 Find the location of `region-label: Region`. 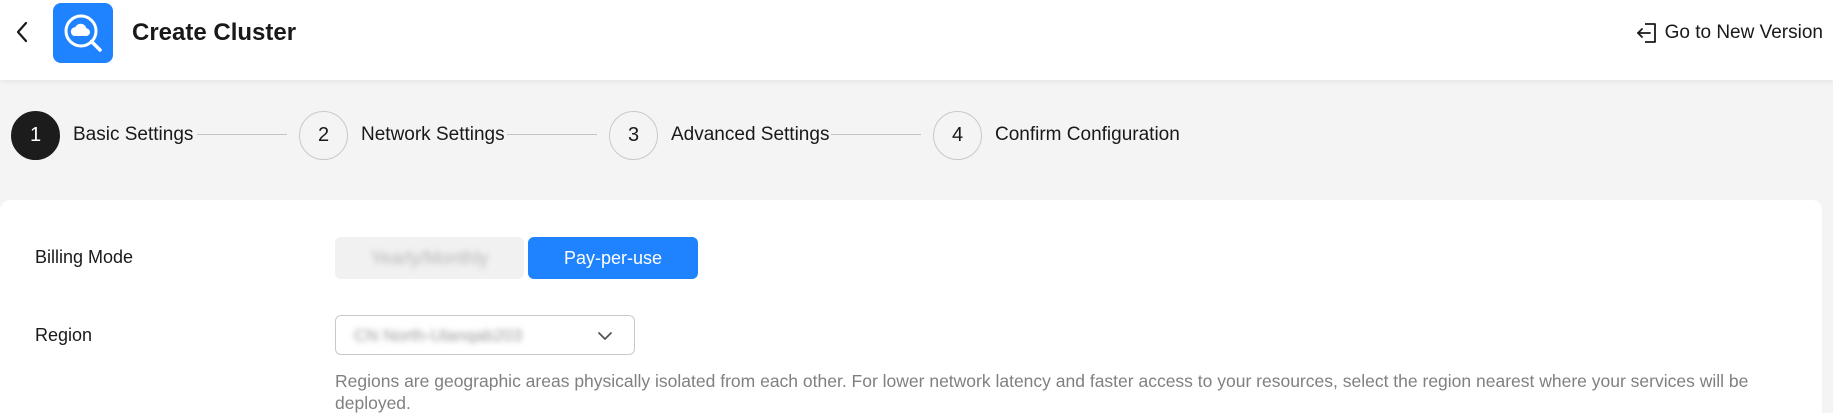

region-label: Region is located at coordinates (64, 335).